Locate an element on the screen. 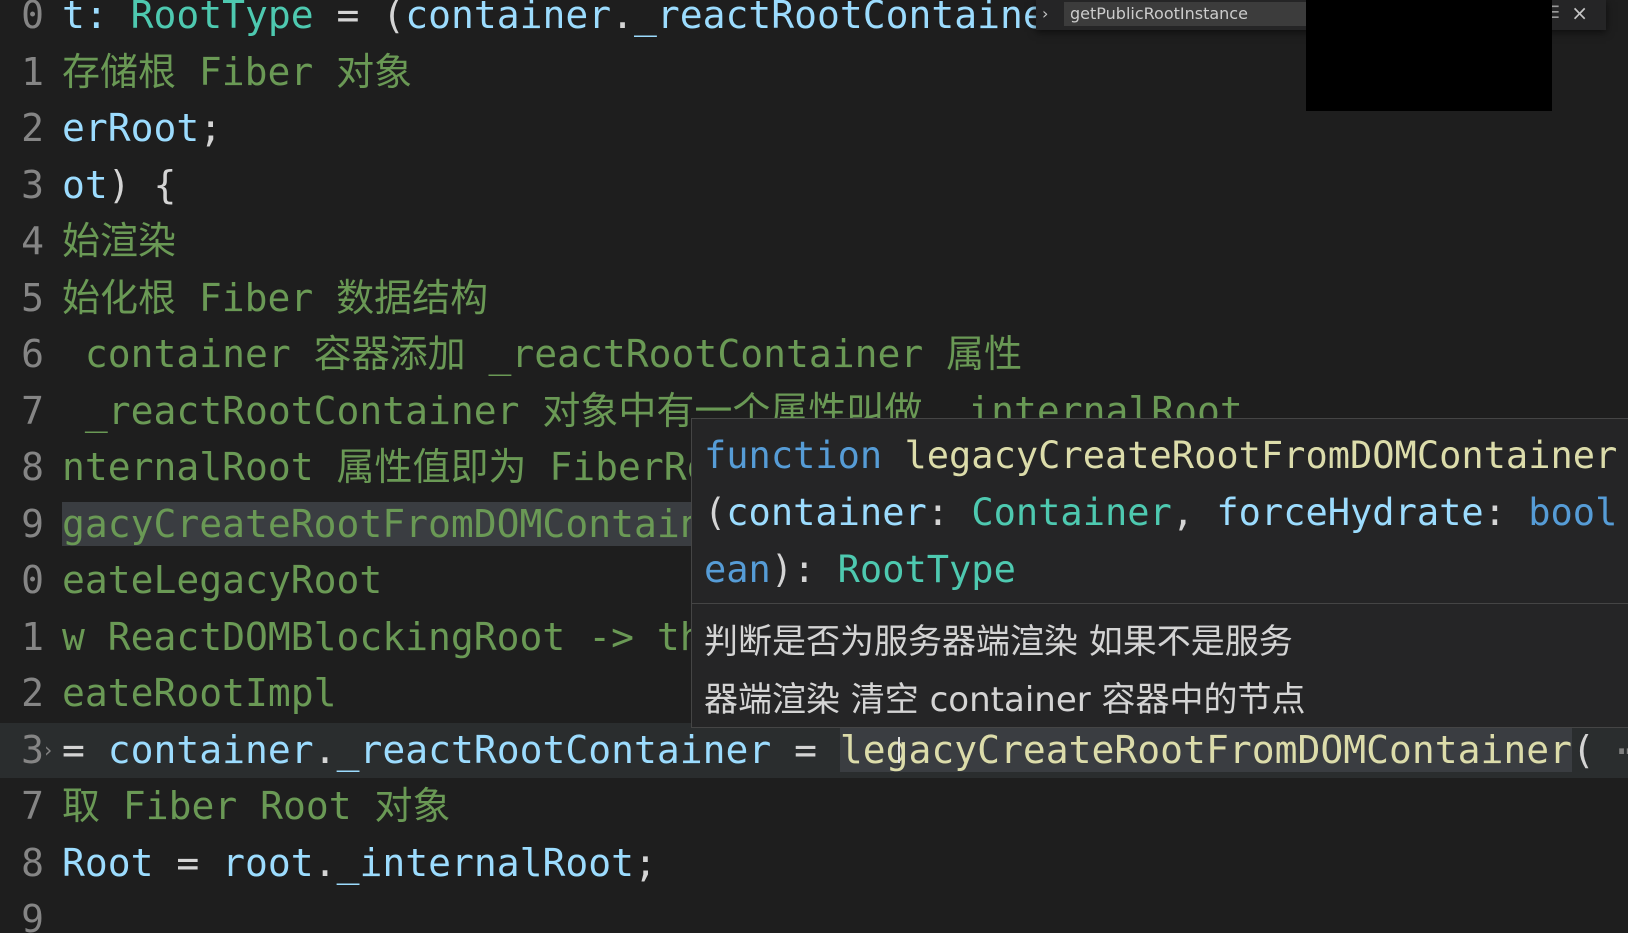 This screenshot has height=933, width=1628. code-text: eateLegacyRoot is located at coordinates (222, 580).